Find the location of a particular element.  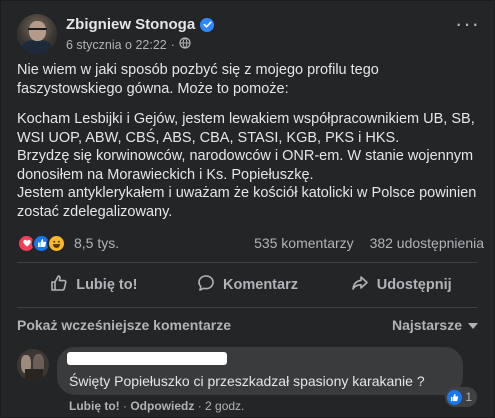

redacted-commenter-name is located at coordinates (147, 358).